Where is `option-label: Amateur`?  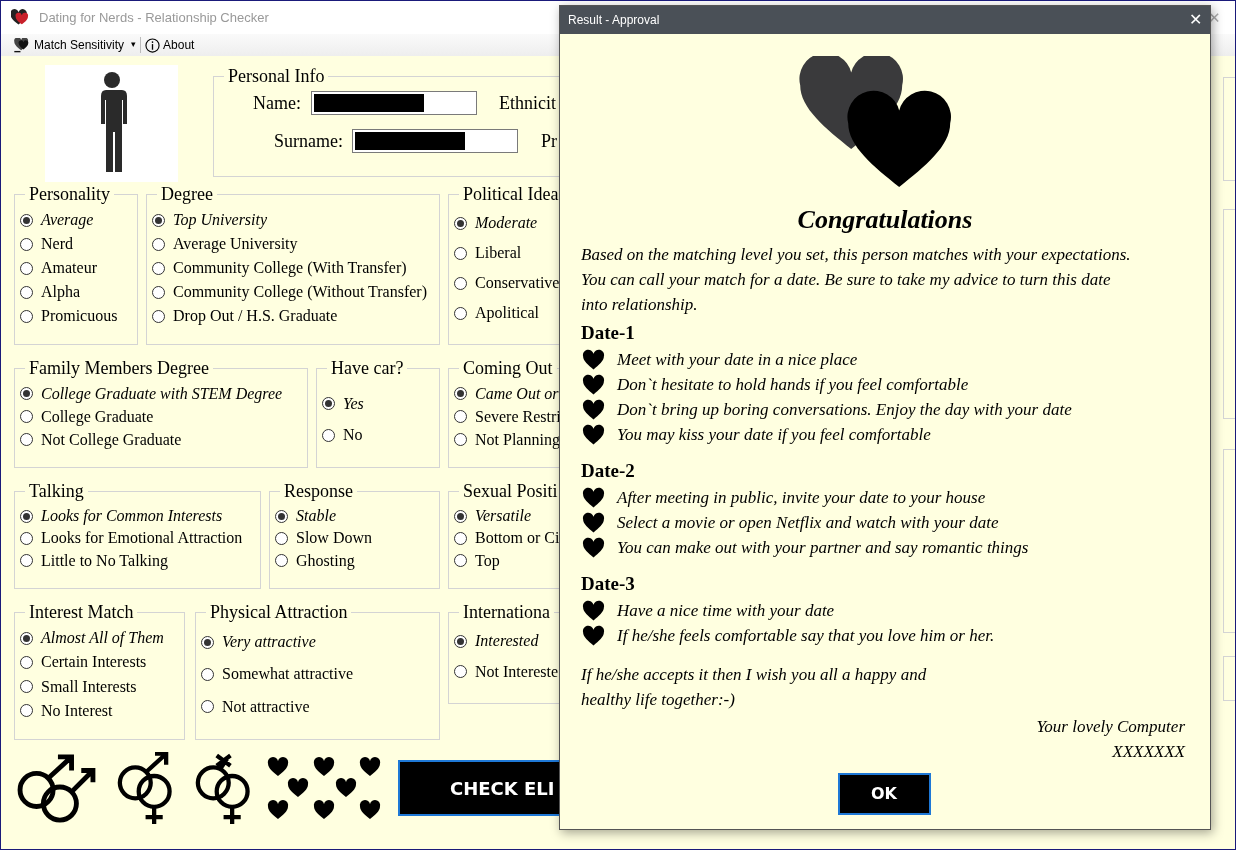 option-label: Amateur is located at coordinates (69, 268).